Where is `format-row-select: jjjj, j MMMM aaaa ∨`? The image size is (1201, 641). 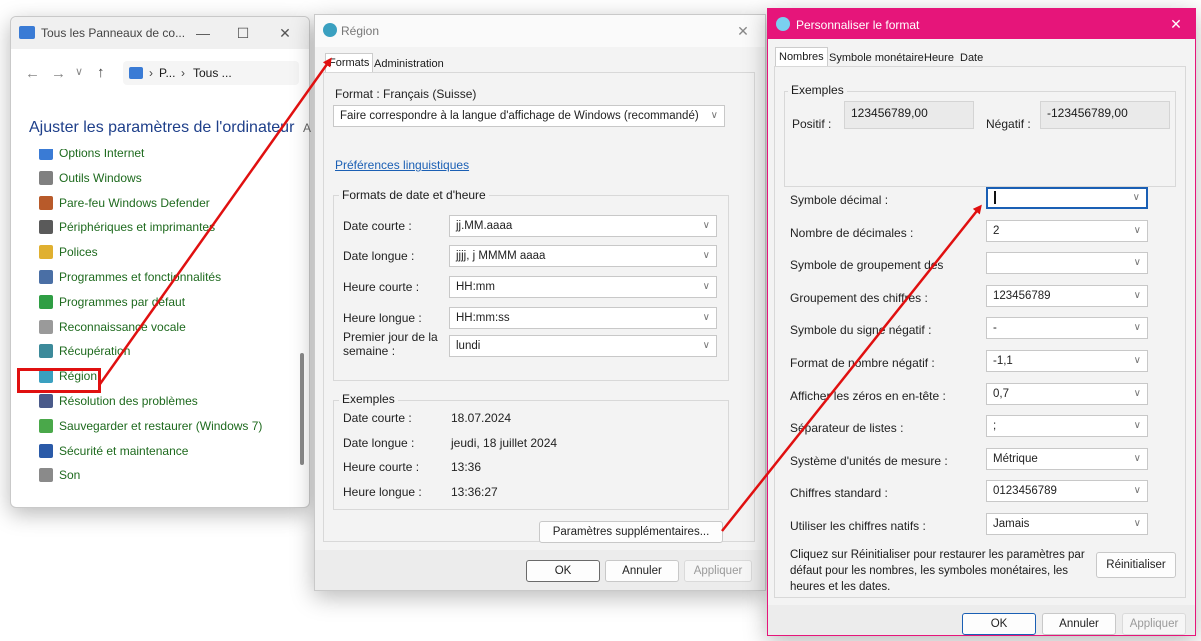 format-row-select: jjjj, j MMMM aaaa ∨ is located at coordinates (583, 256).